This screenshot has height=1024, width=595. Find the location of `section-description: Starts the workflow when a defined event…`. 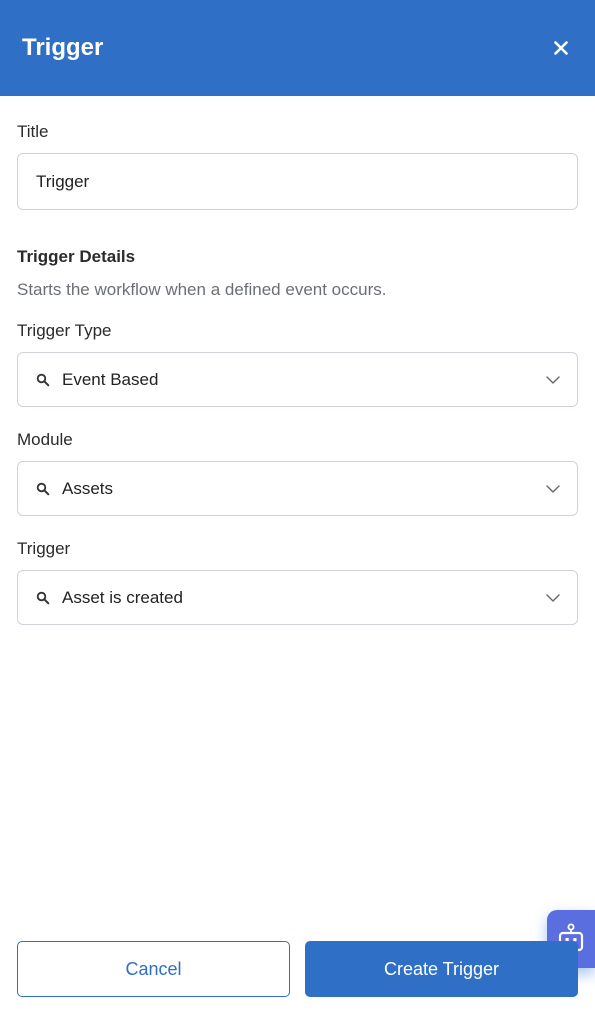

section-description: Starts the workflow when a defined event… is located at coordinates (202, 289).